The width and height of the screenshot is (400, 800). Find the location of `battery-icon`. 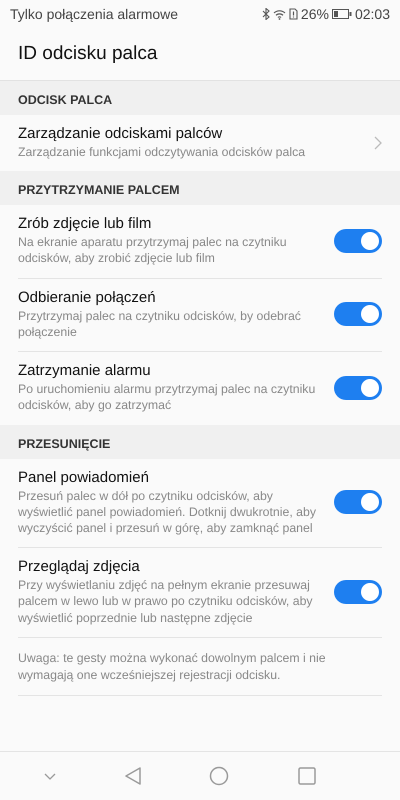

battery-icon is located at coordinates (342, 14).